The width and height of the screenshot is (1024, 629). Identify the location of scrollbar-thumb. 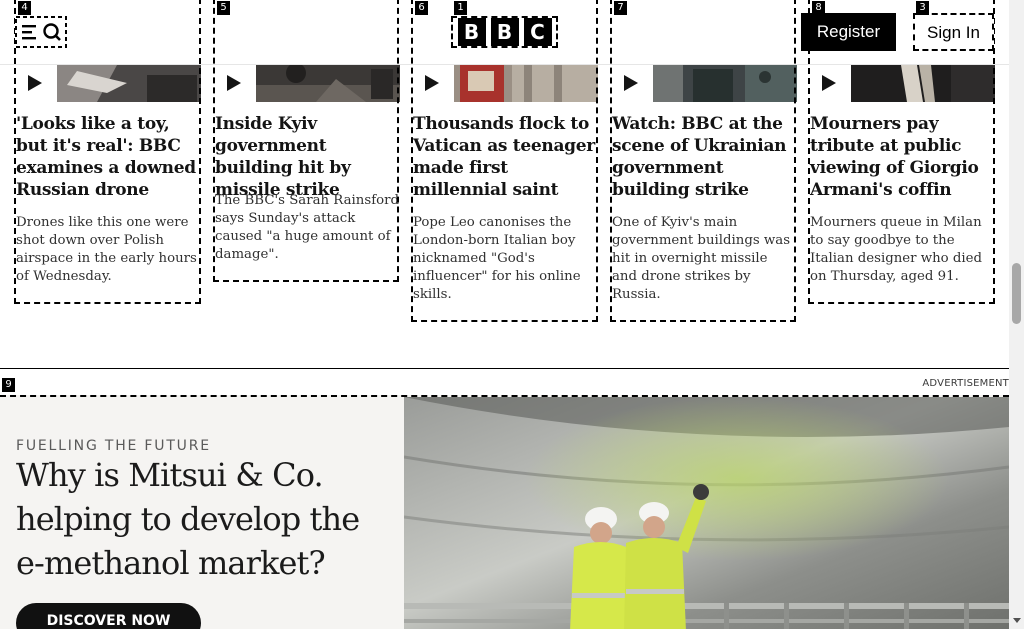
(1016, 293).